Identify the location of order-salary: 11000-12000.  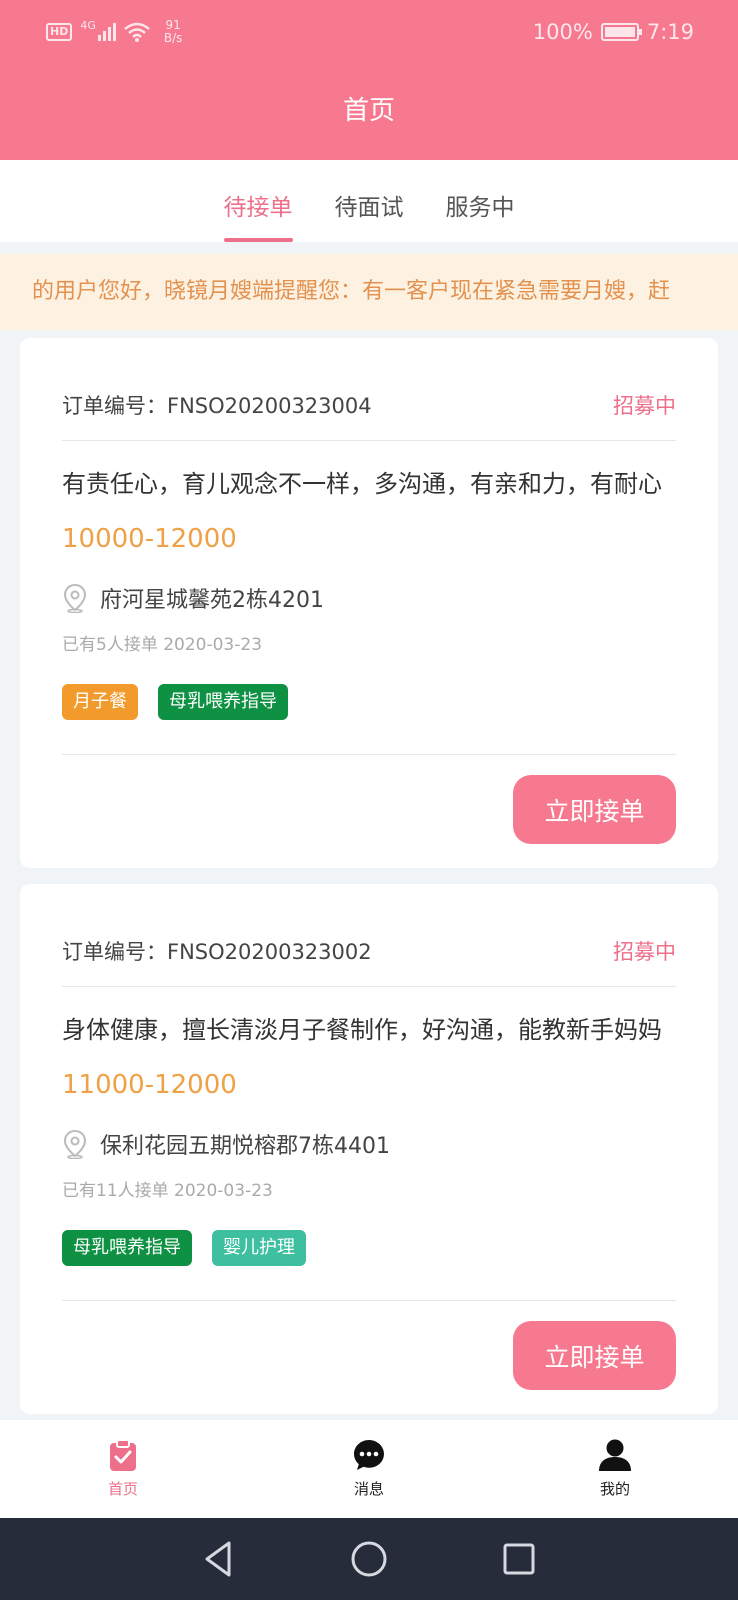
(149, 1085).